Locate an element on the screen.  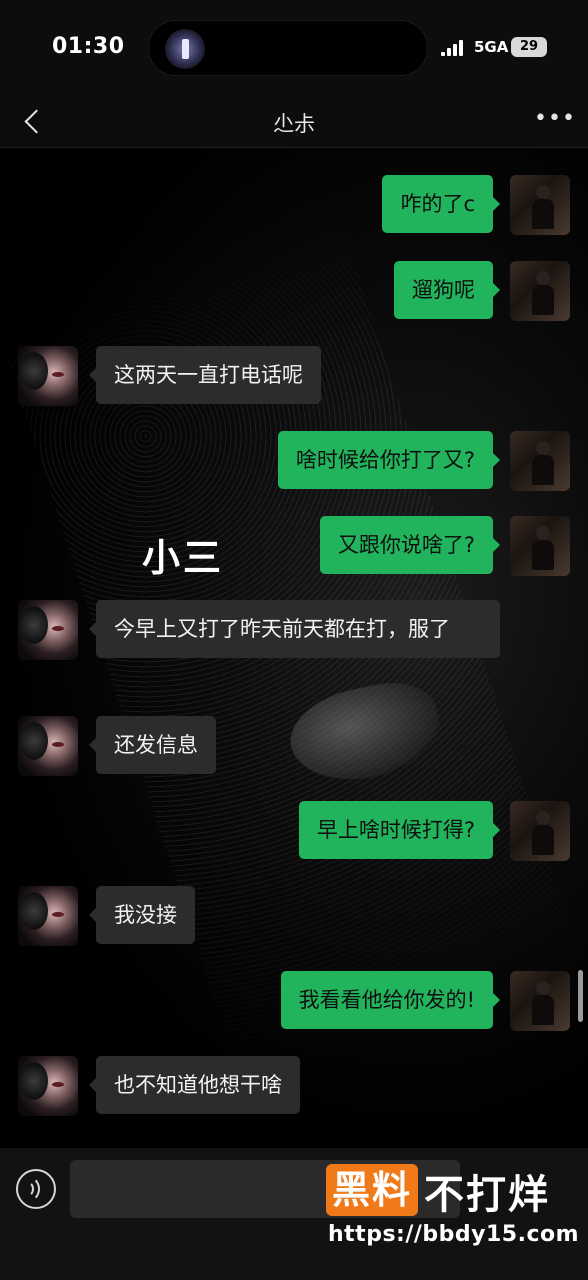
outgoing-message-bubble: 遛狗呢 is located at coordinates (447, 290).